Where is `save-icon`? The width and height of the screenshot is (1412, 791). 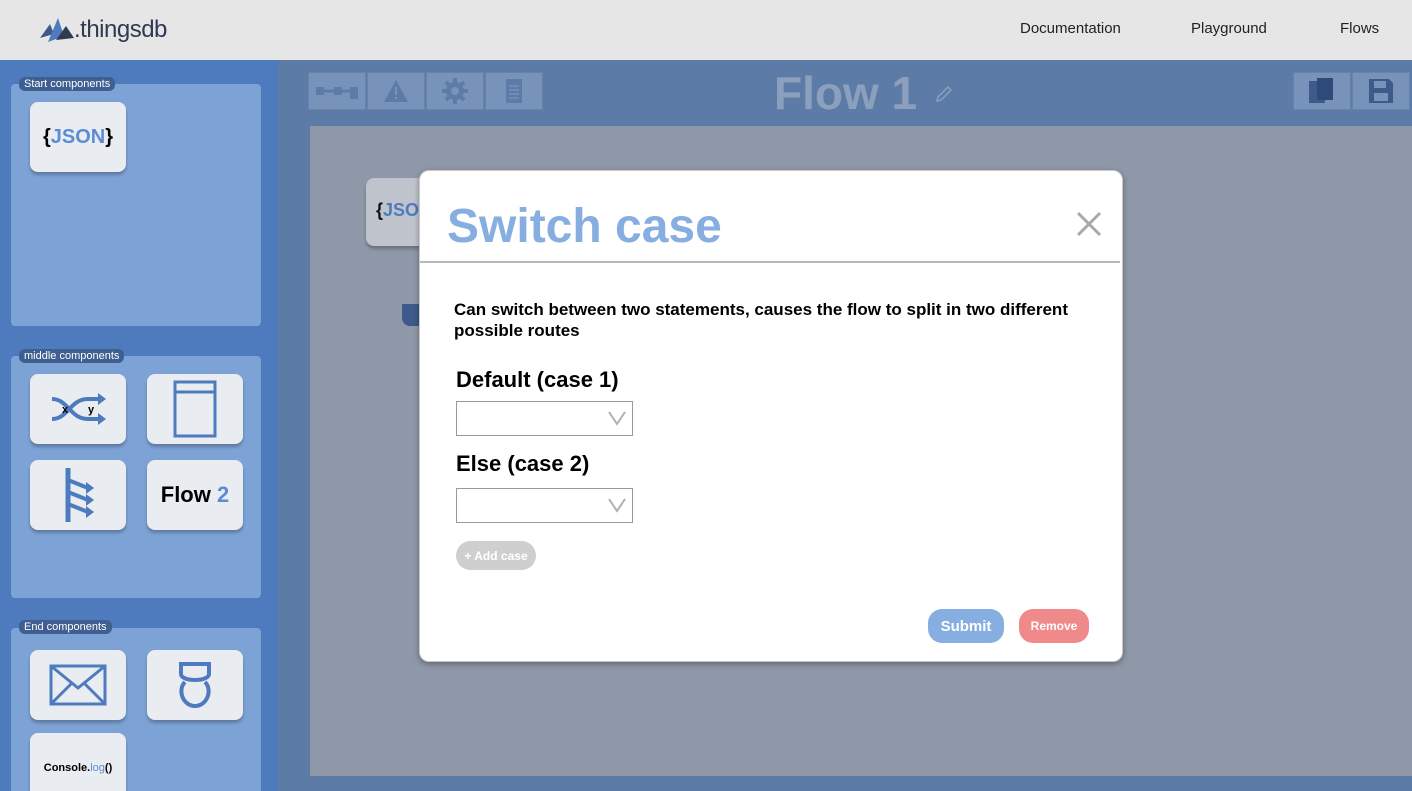
save-icon is located at coordinates (1381, 91).